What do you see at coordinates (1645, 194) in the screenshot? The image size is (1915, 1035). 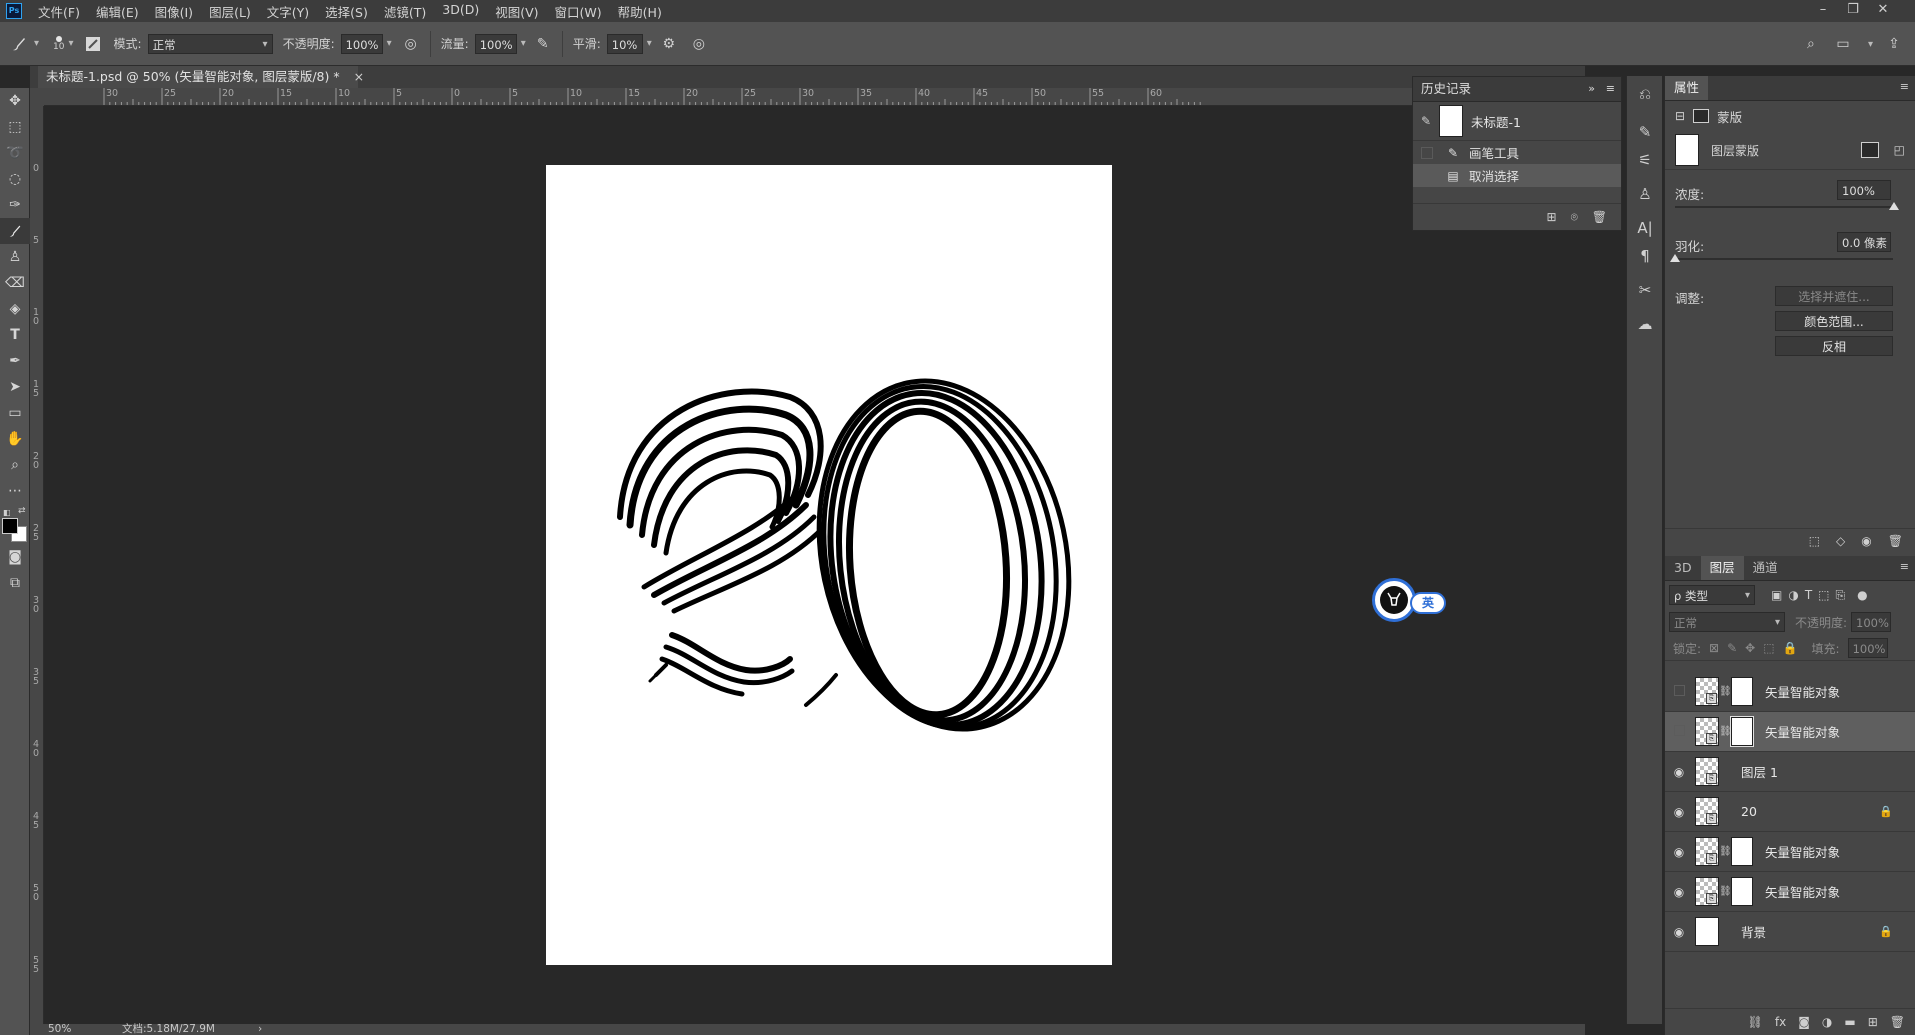 I see `clone-source-icon: ♙` at bounding box center [1645, 194].